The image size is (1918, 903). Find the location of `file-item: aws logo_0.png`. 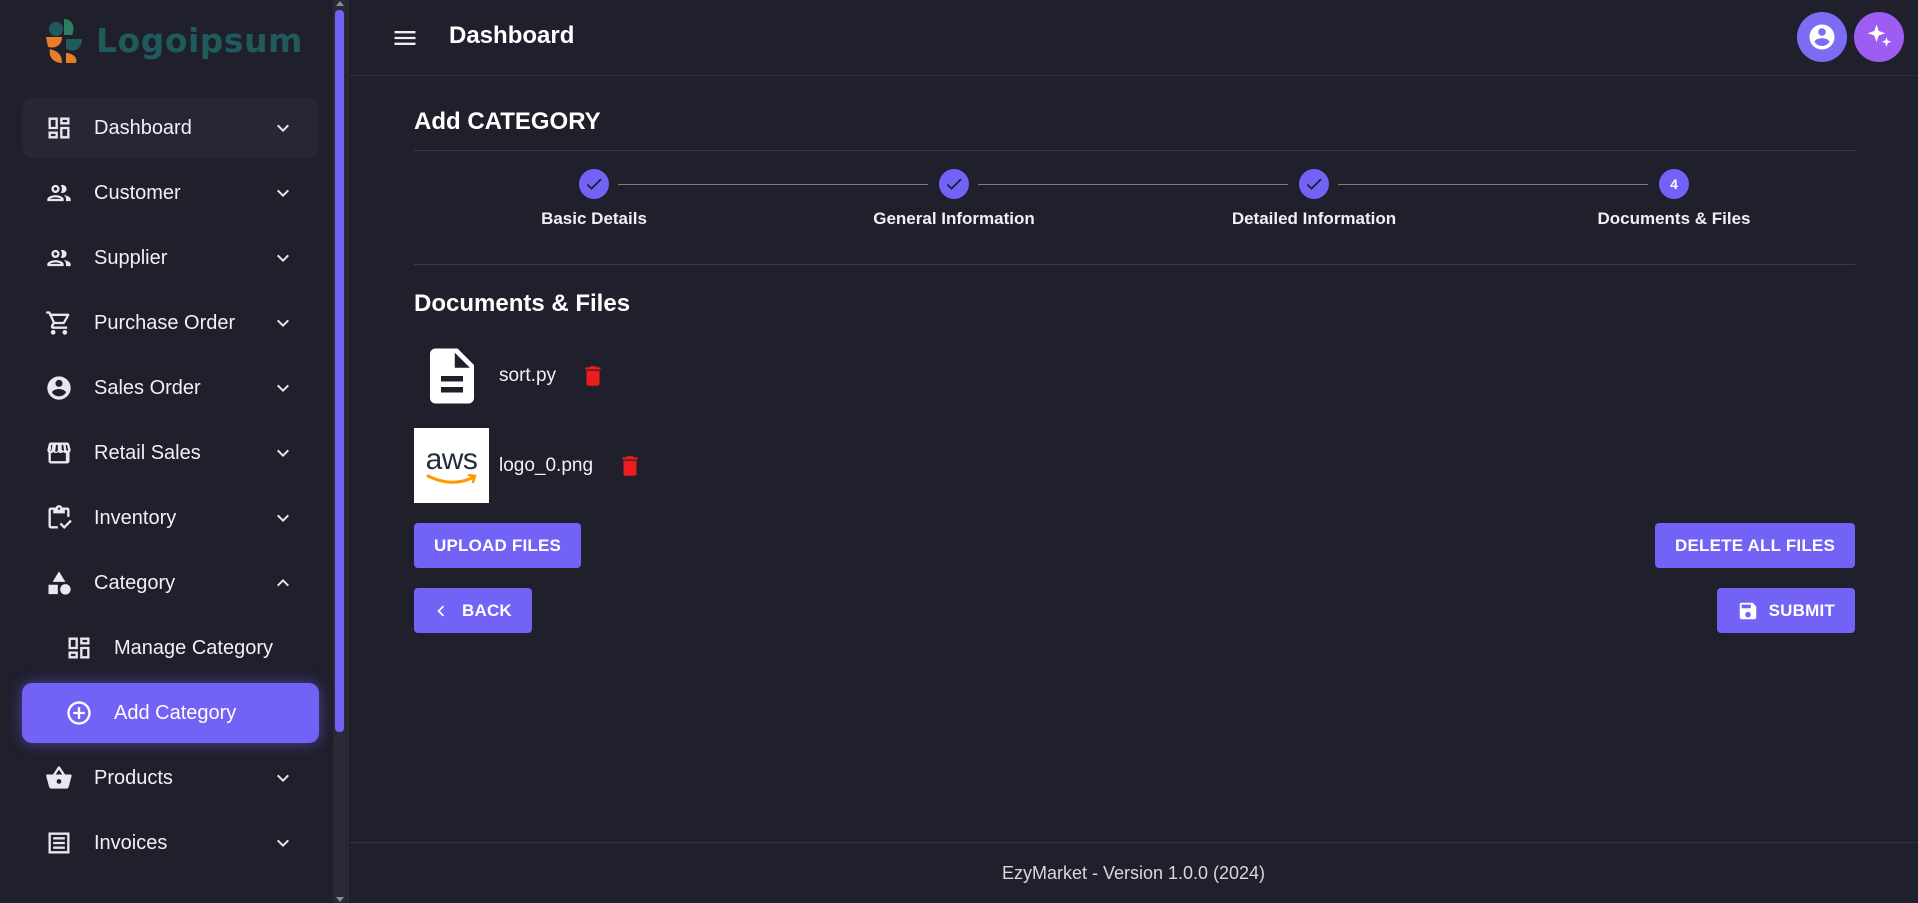

file-item: aws logo_0.png is located at coordinates (528, 465).